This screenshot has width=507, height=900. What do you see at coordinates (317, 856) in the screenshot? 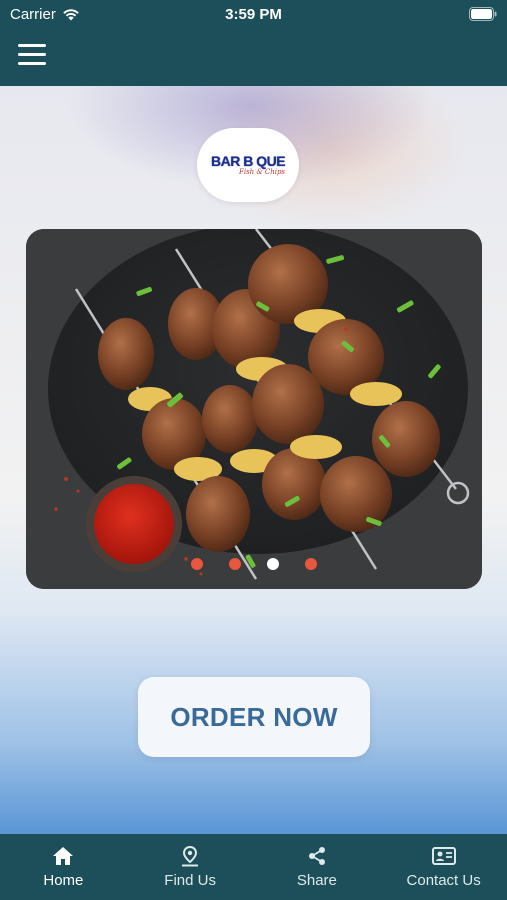
I see `share-icon` at bounding box center [317, 856].